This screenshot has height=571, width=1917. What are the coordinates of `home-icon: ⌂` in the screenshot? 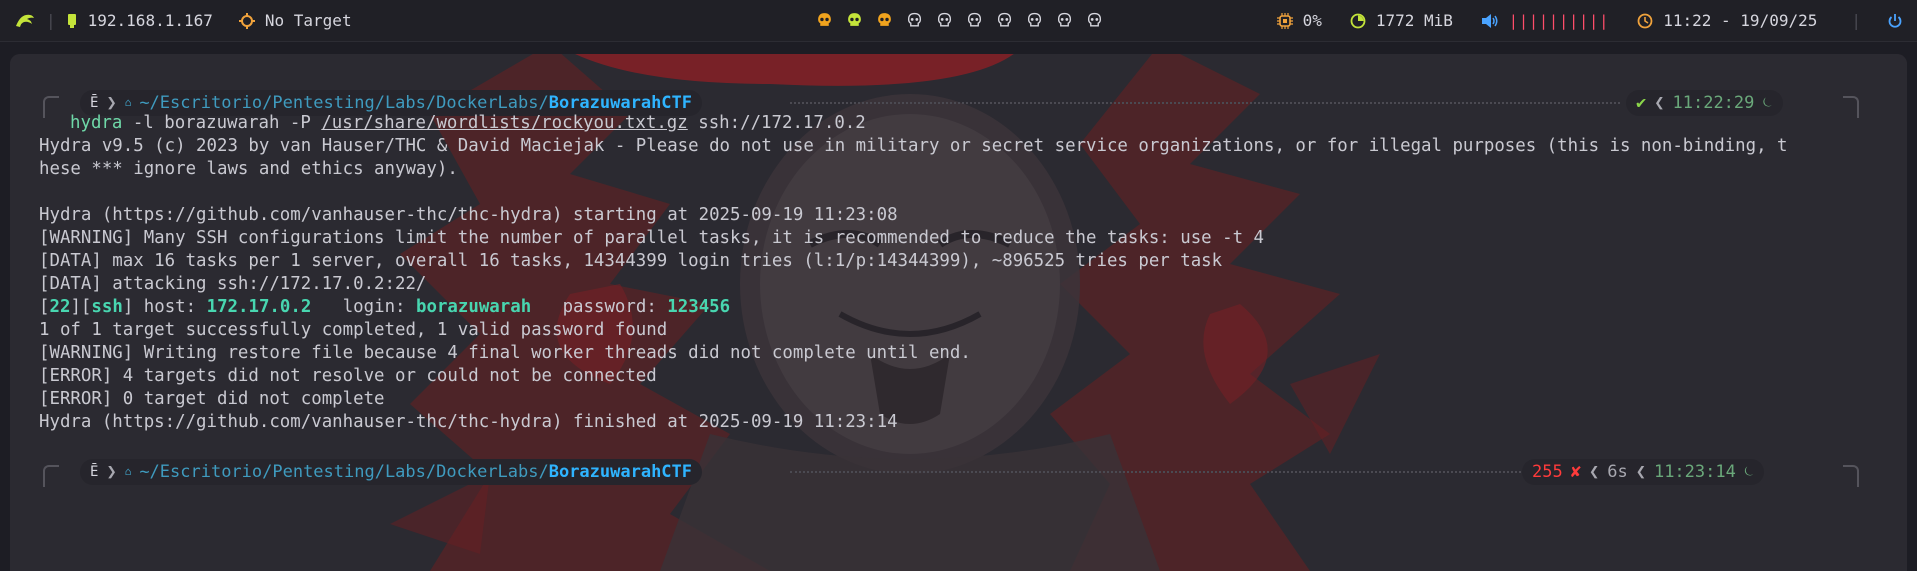 It's located at (128, 471).